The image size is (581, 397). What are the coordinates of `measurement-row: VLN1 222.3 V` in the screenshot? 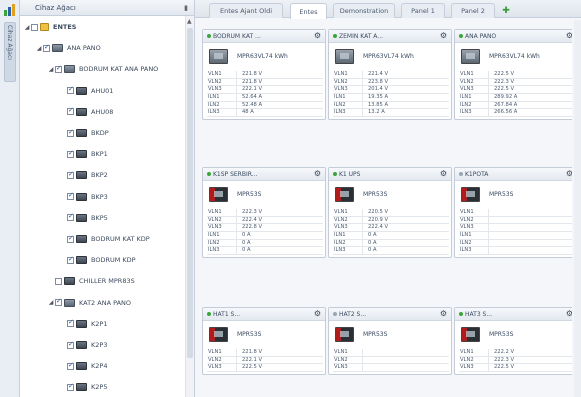 It's located at (265, 213).